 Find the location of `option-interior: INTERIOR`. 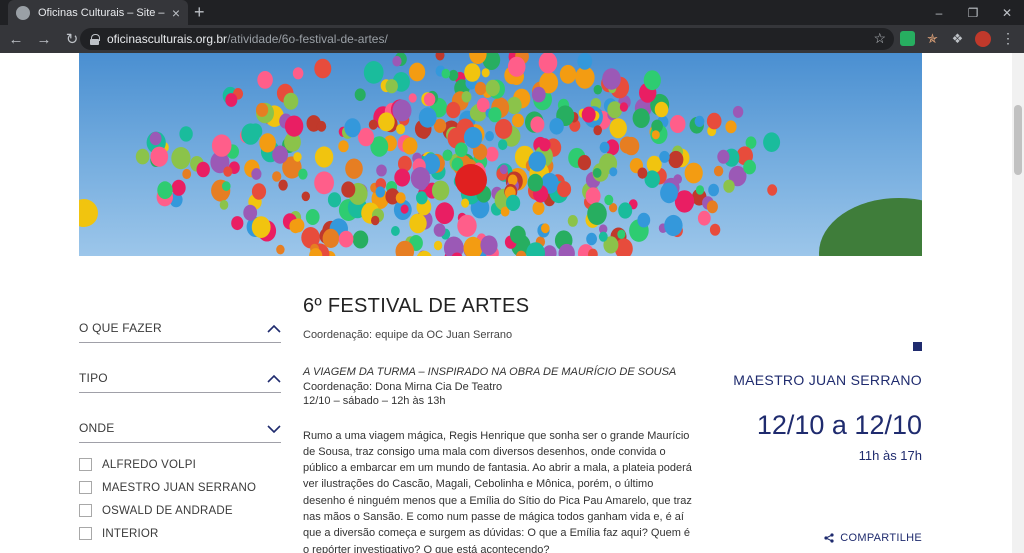

option-interior: INTERIOR is located at coordinates (180, 533).